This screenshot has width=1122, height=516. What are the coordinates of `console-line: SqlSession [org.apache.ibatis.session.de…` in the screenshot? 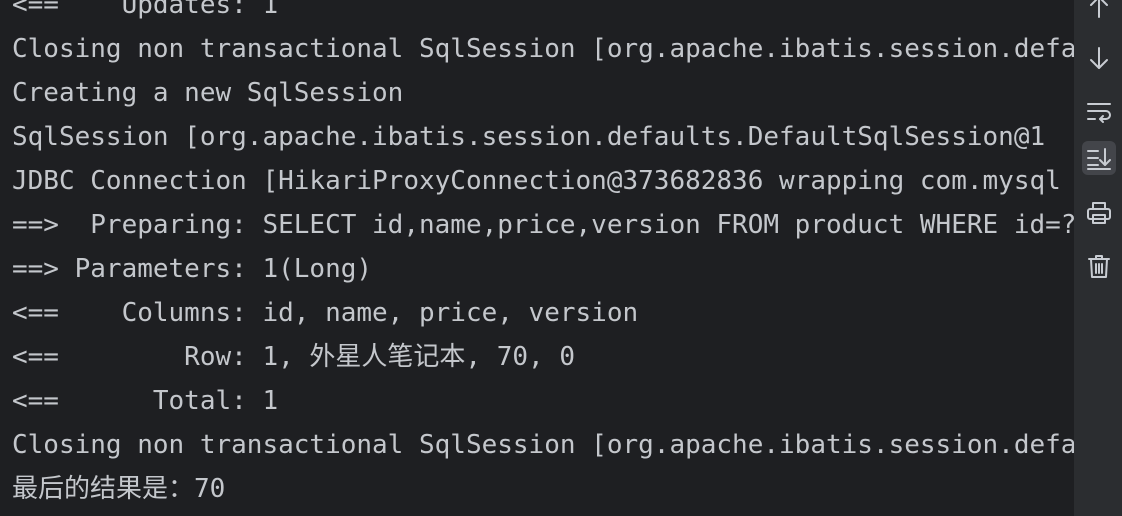 It's located at (529, 137).